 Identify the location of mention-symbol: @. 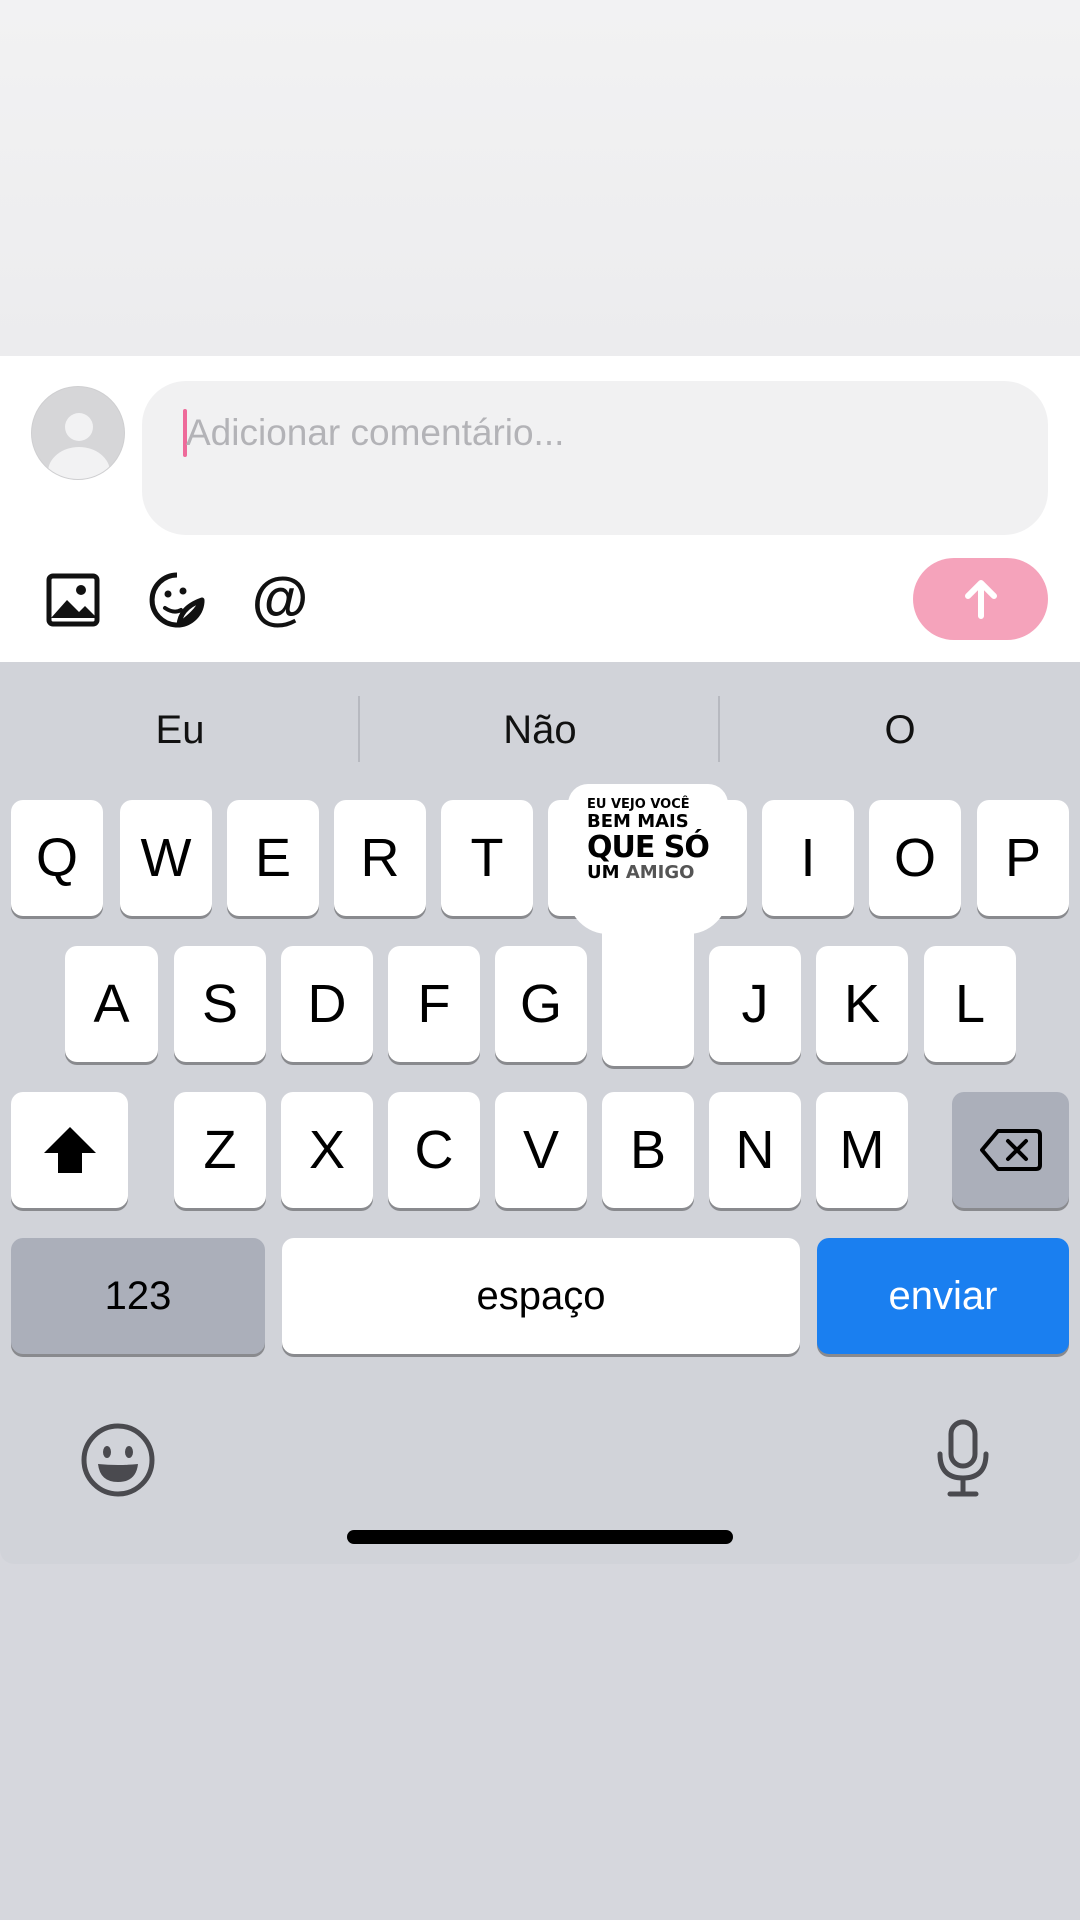
(280, 600).